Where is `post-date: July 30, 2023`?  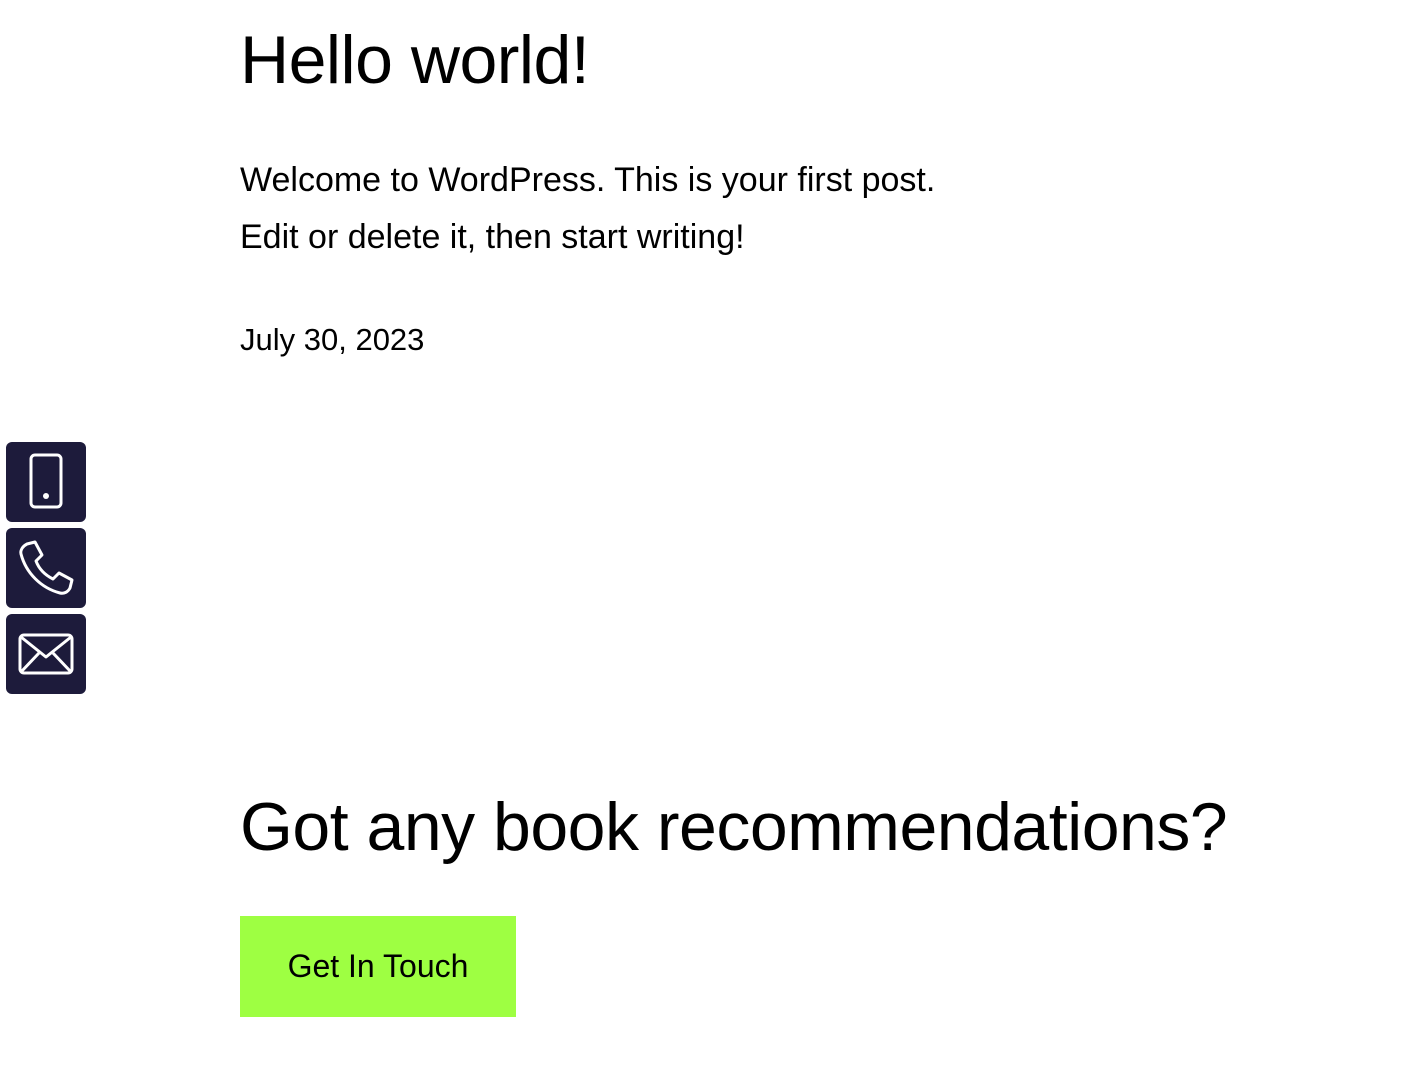 post-date: July 30, 2023 is located at coordinates (332, 339).